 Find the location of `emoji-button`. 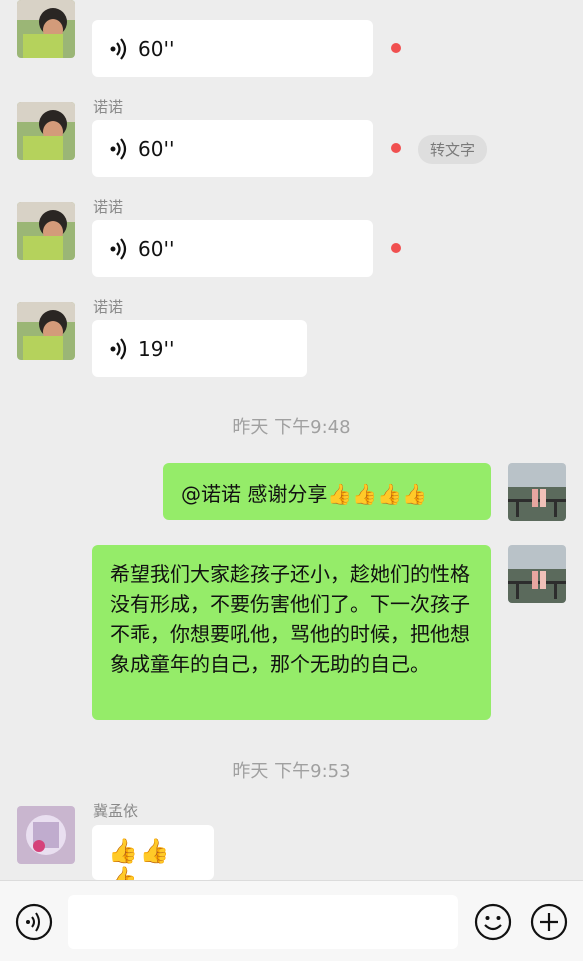

emoji-button is located at coordinates (493, 922).